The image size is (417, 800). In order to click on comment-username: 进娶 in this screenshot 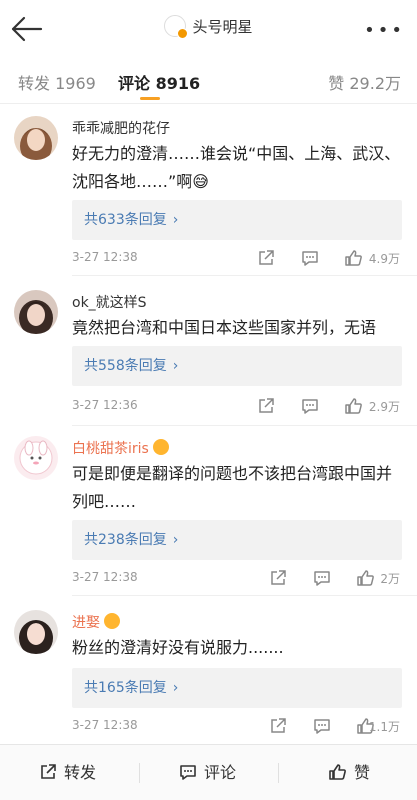, I will do `click(96, 622)`.